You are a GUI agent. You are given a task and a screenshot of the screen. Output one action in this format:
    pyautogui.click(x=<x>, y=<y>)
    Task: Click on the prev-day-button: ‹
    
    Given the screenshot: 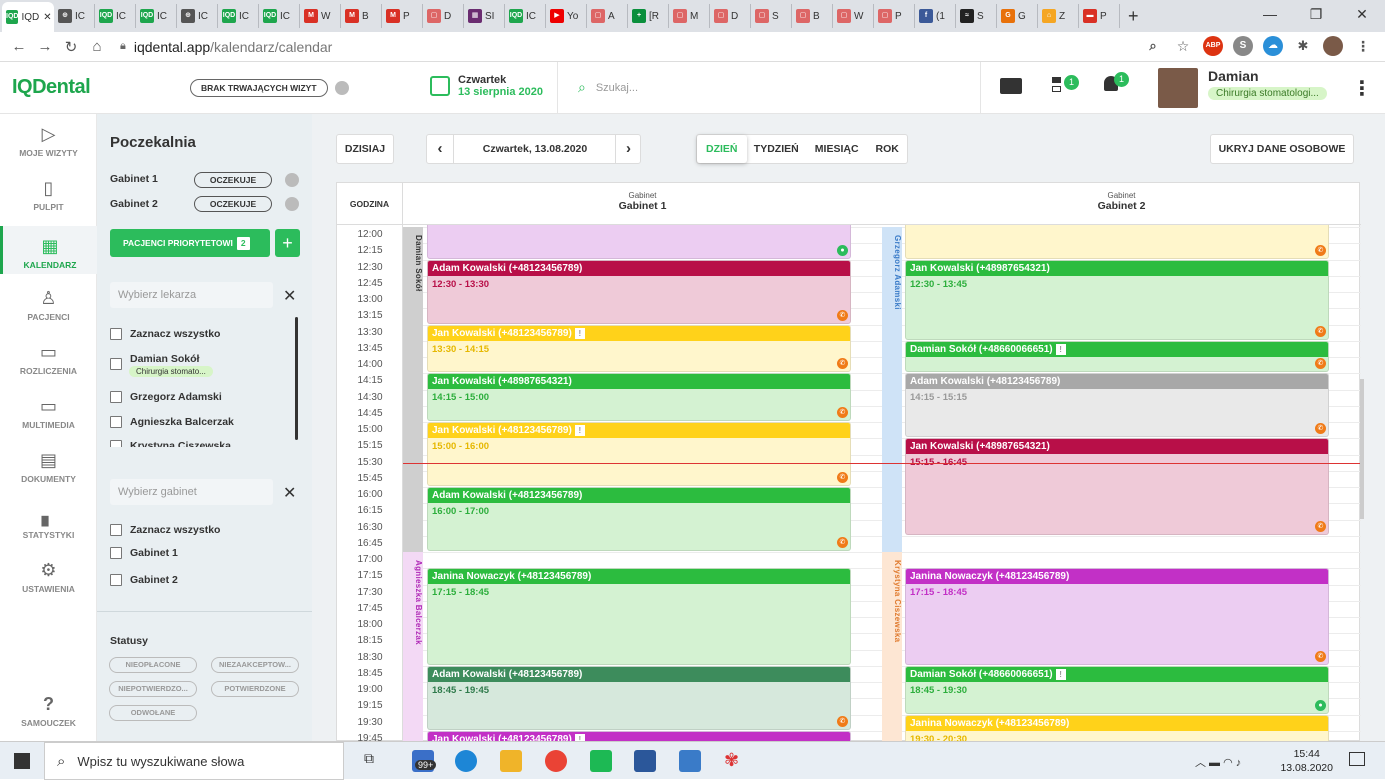 What is the action you would take?
    pyautogui.click(x=440, y=149)
    